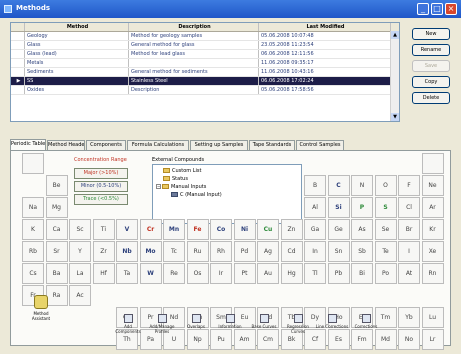 The image size is (461, 354). I want to click on tab-formula-calculations: Formula Calculations, so click(158, 145).